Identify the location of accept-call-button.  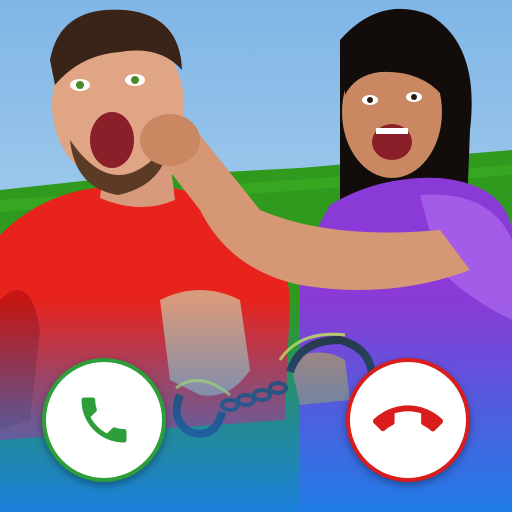
(104, 420).